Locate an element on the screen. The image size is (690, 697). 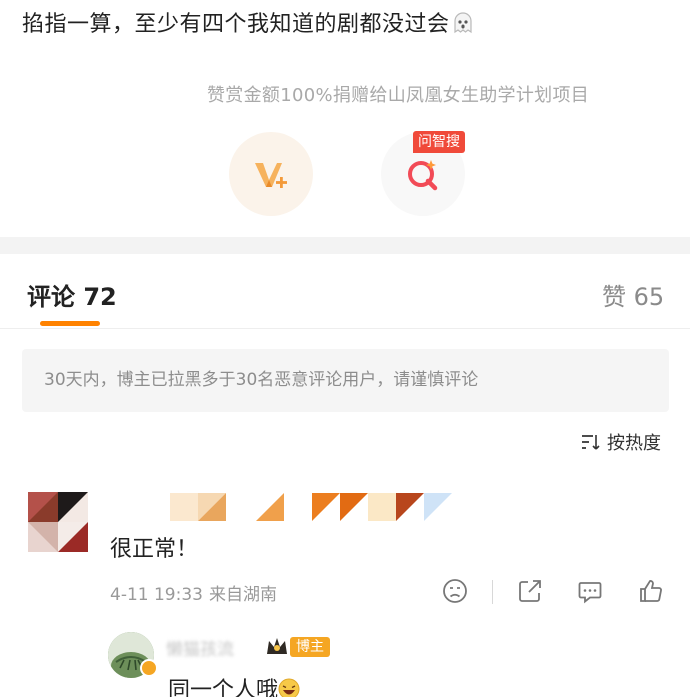
tab-comments: 评论 72 is located at coordinates (72, 294).